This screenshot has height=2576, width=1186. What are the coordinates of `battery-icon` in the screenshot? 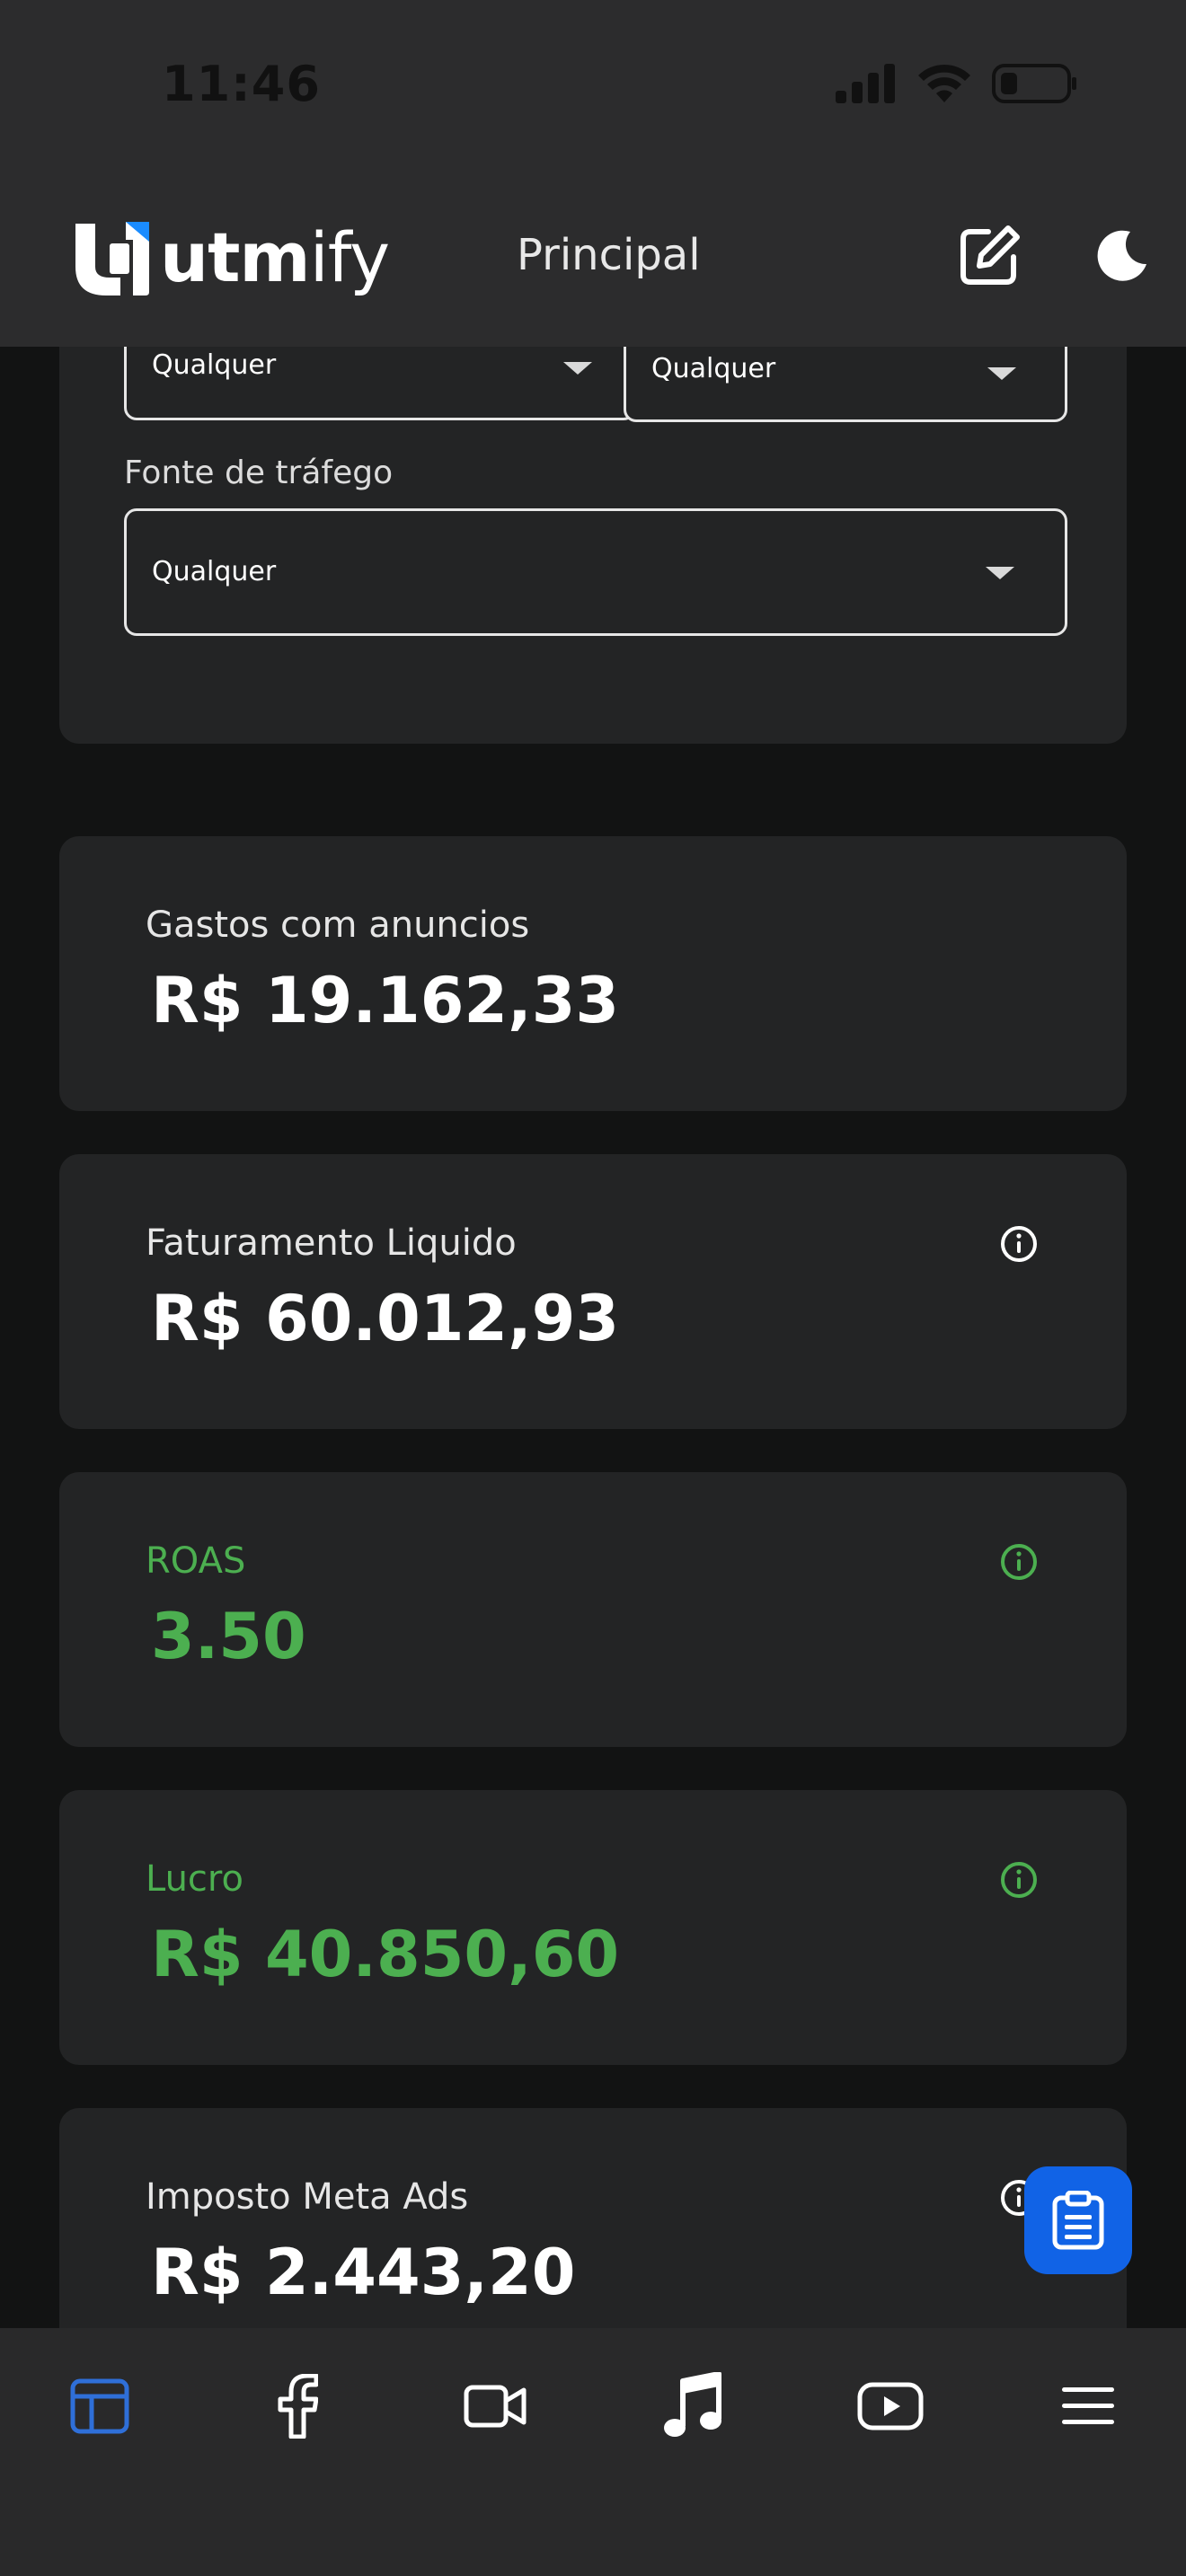 It's located at (1034, 83).